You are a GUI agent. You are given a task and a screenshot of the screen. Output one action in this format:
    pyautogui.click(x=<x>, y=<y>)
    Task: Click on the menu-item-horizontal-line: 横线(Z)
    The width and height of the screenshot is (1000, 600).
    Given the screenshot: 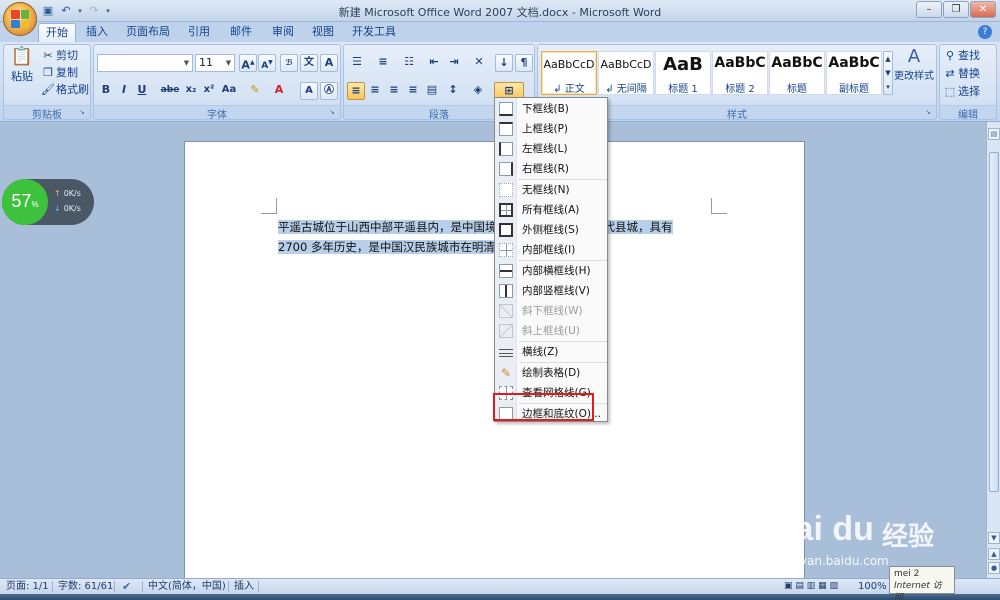 What is the action you would take?
    pyautogui.click(x=551, y=352)
    